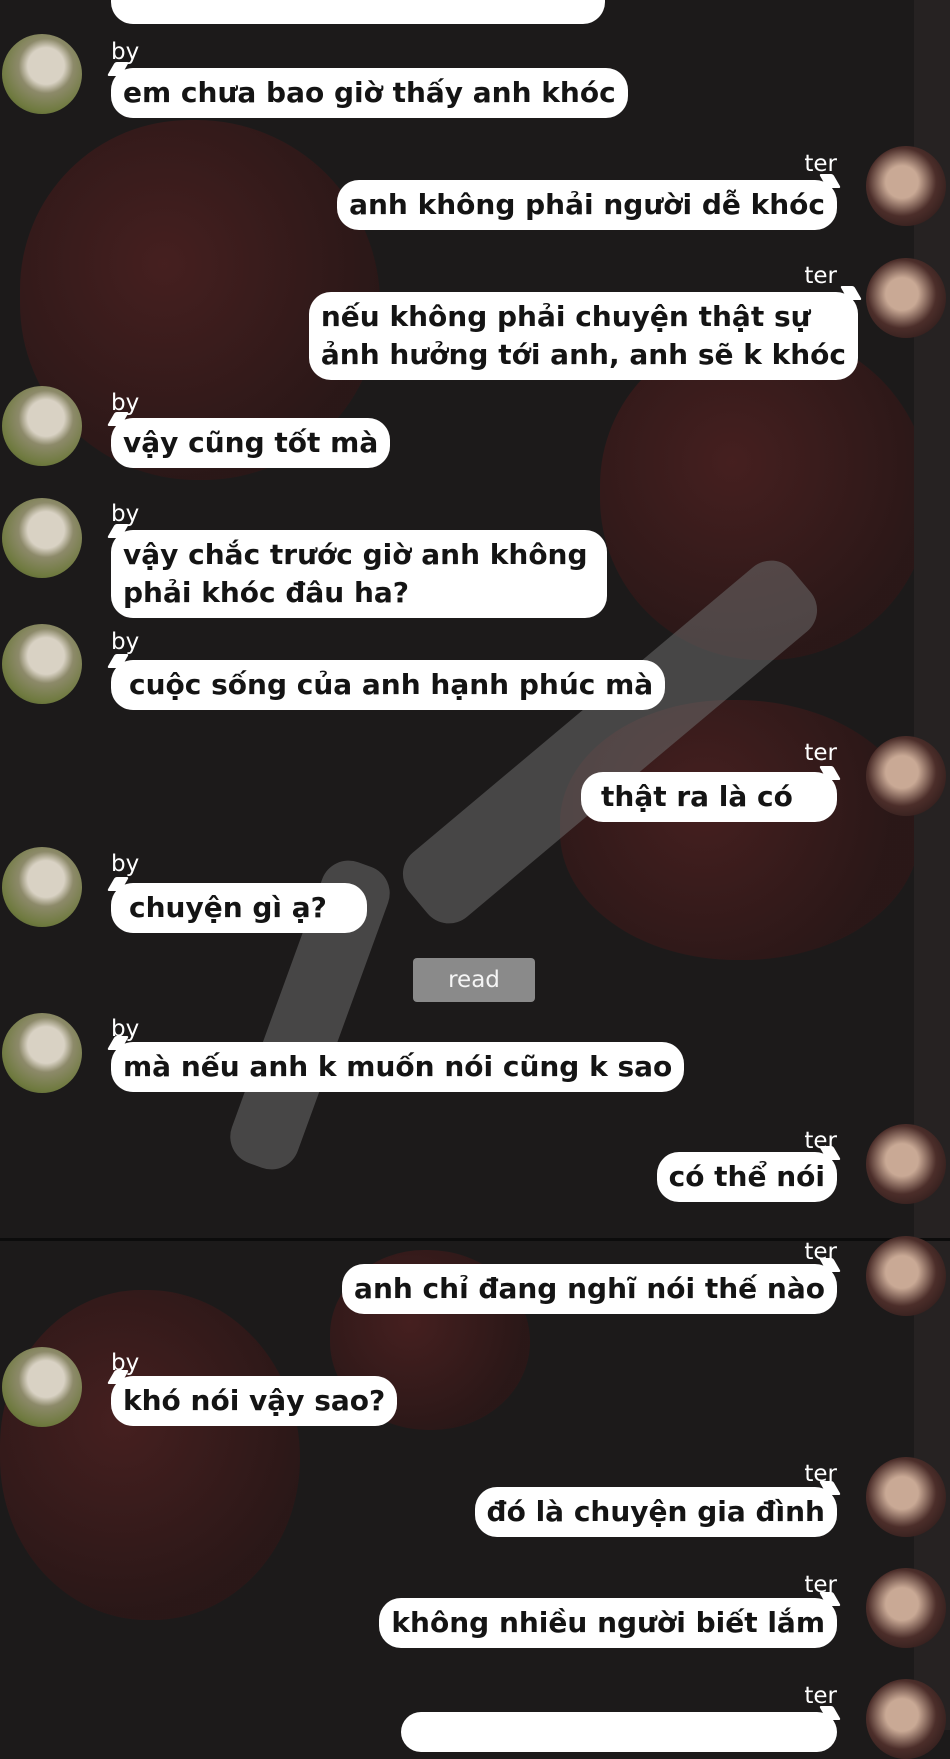 This screenshot has width=950, height=1759. Describe the element at coordinates (587, 205) in the screenshot. I see `message-bubble: anh không phải người dễ khóc` at that location.